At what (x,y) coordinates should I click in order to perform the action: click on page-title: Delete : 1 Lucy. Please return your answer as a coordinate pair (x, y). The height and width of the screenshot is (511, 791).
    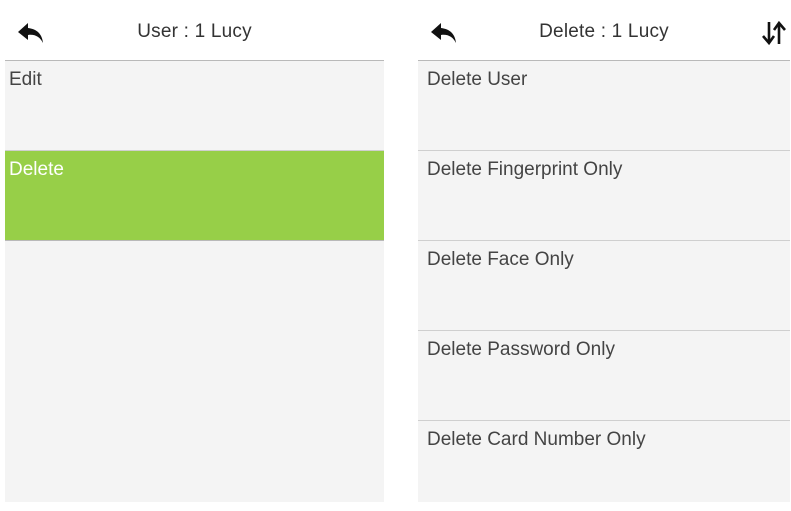
    Looking at the image, I should click on (604, 31).